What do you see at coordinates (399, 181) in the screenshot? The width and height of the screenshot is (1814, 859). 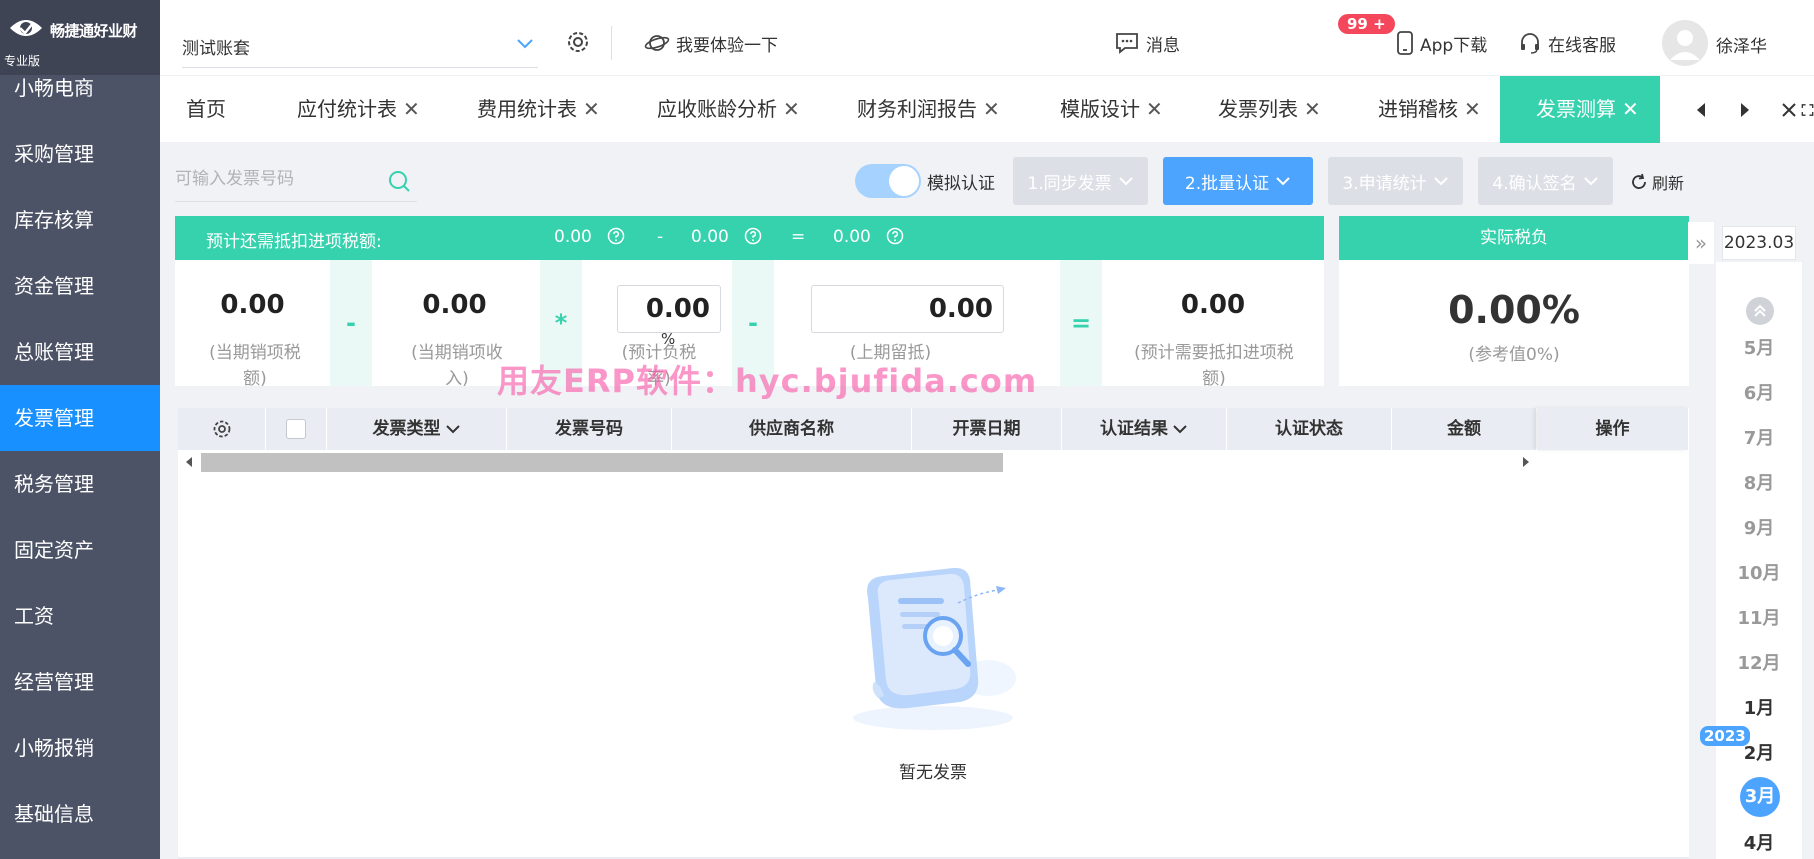 I see `search-icon` at bounding box center [399, 181].